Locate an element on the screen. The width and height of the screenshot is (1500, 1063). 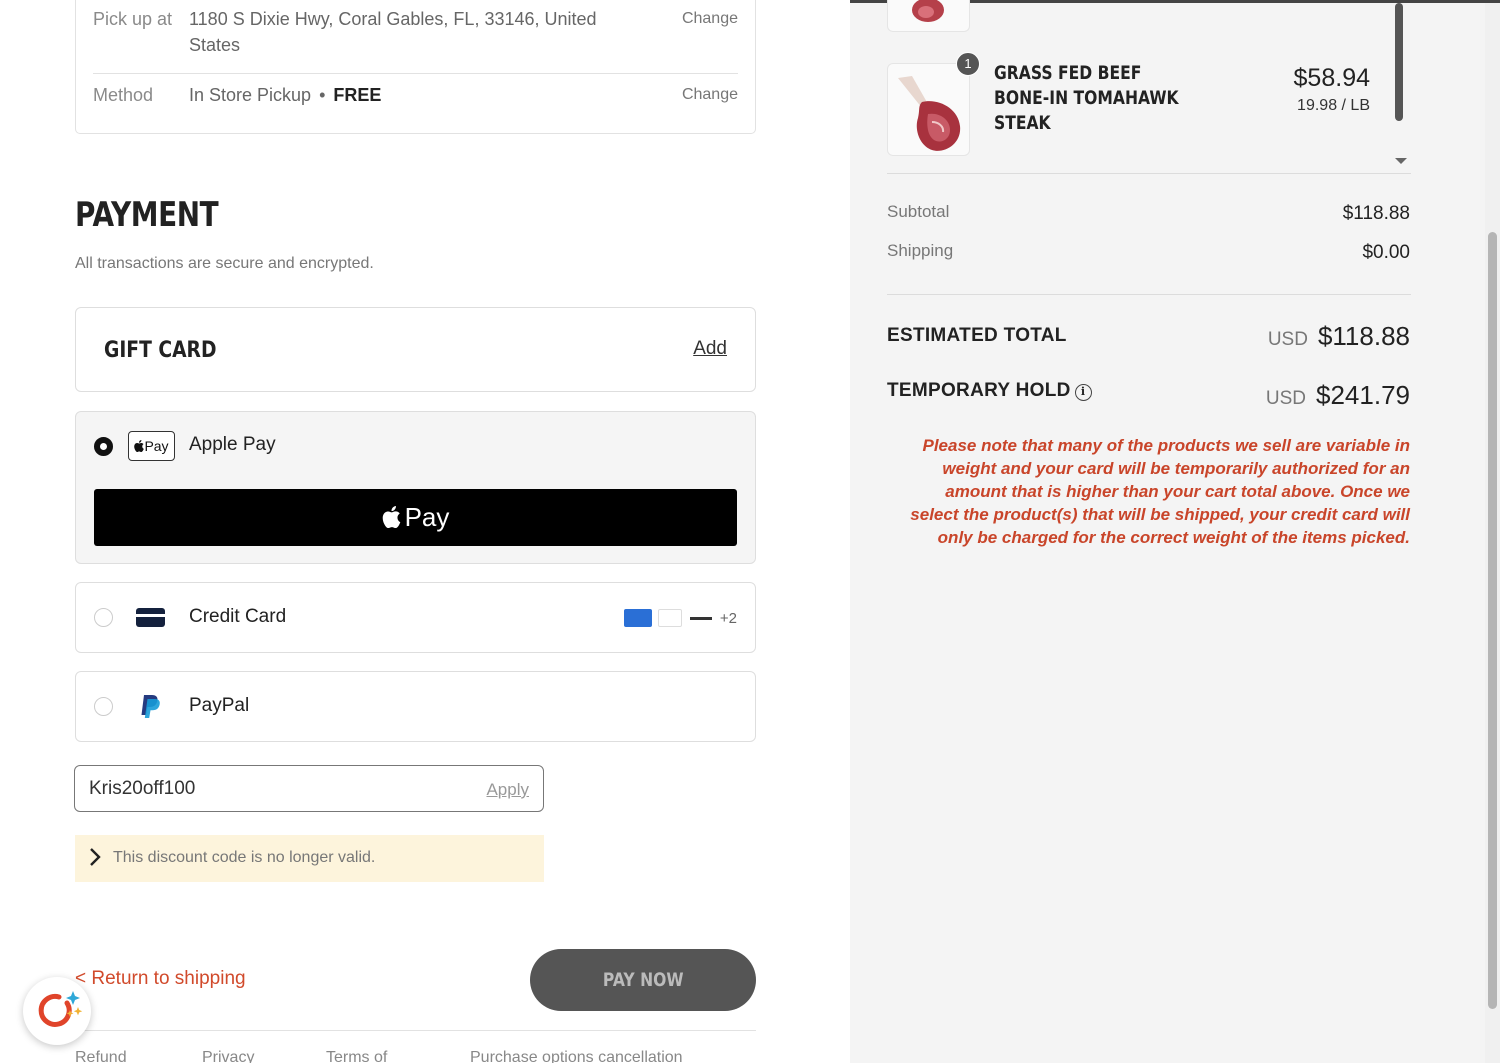
cart-scrollbar is located at coordinates (1399, 62).